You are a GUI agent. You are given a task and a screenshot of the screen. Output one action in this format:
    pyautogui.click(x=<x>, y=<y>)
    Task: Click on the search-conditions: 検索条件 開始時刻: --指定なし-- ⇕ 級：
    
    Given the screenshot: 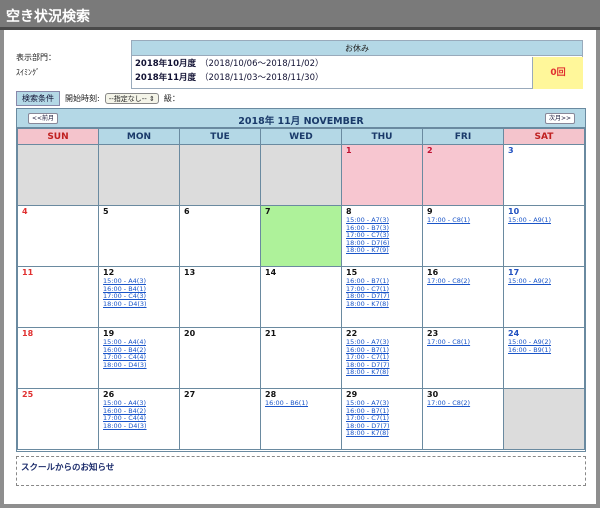 What is the action you would take?
    pyautogui.click(x=98, y=98)
    